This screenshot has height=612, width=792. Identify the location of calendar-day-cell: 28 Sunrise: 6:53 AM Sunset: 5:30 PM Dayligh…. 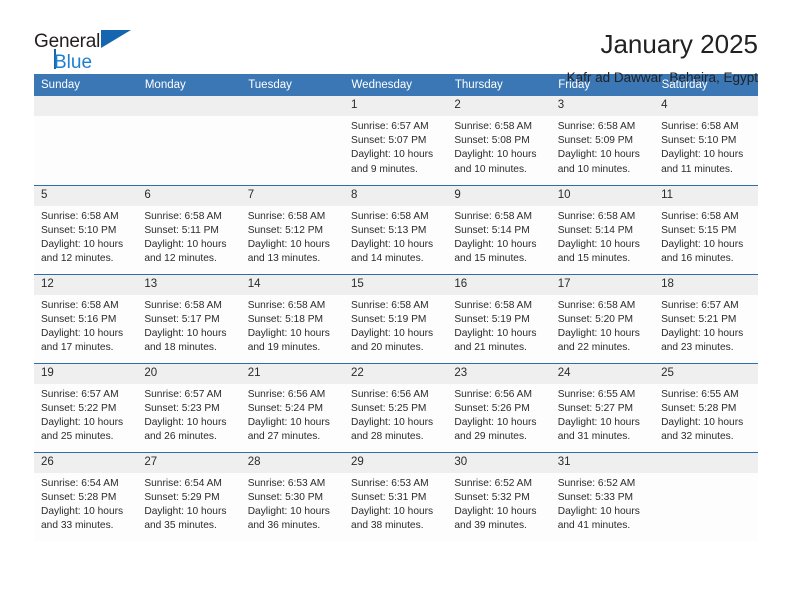
(292, 497).